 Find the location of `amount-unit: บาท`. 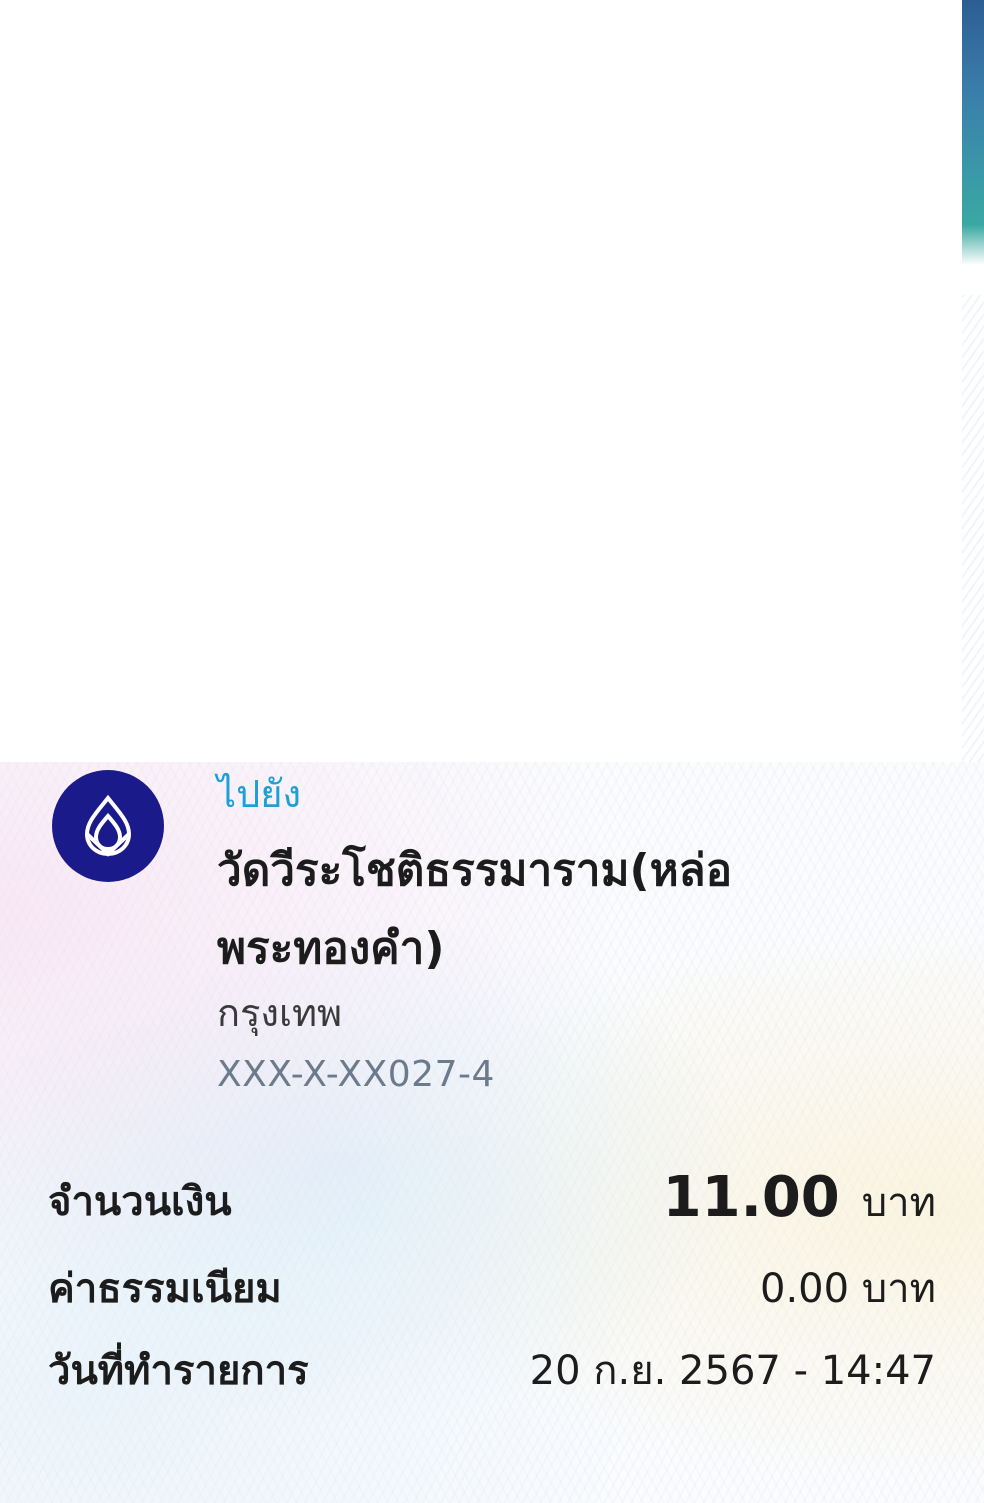

amount-unit: บาท is located at coordinates (898, 1203).